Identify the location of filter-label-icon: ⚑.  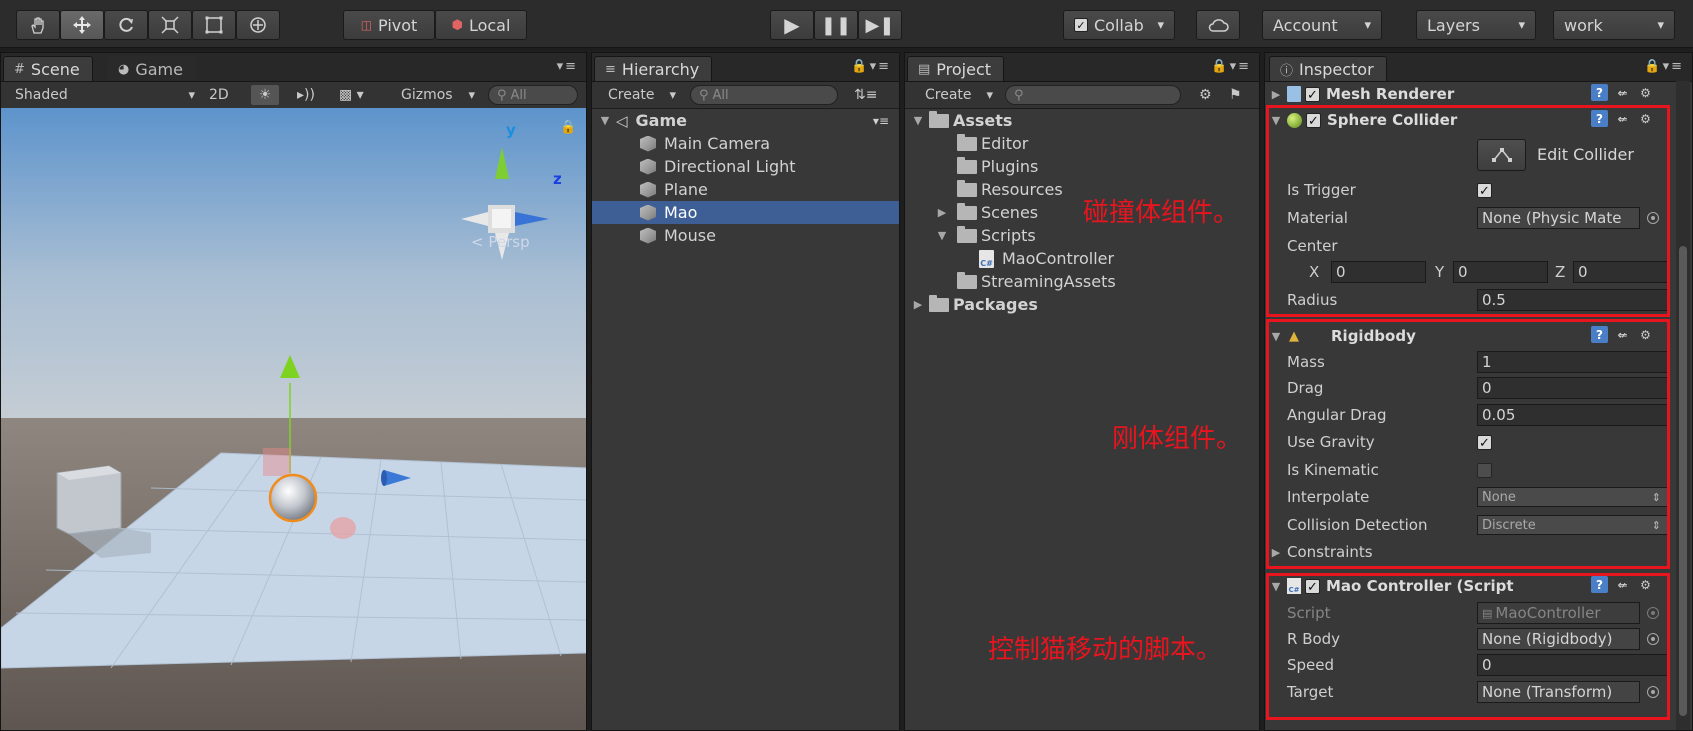
(1235, 95).